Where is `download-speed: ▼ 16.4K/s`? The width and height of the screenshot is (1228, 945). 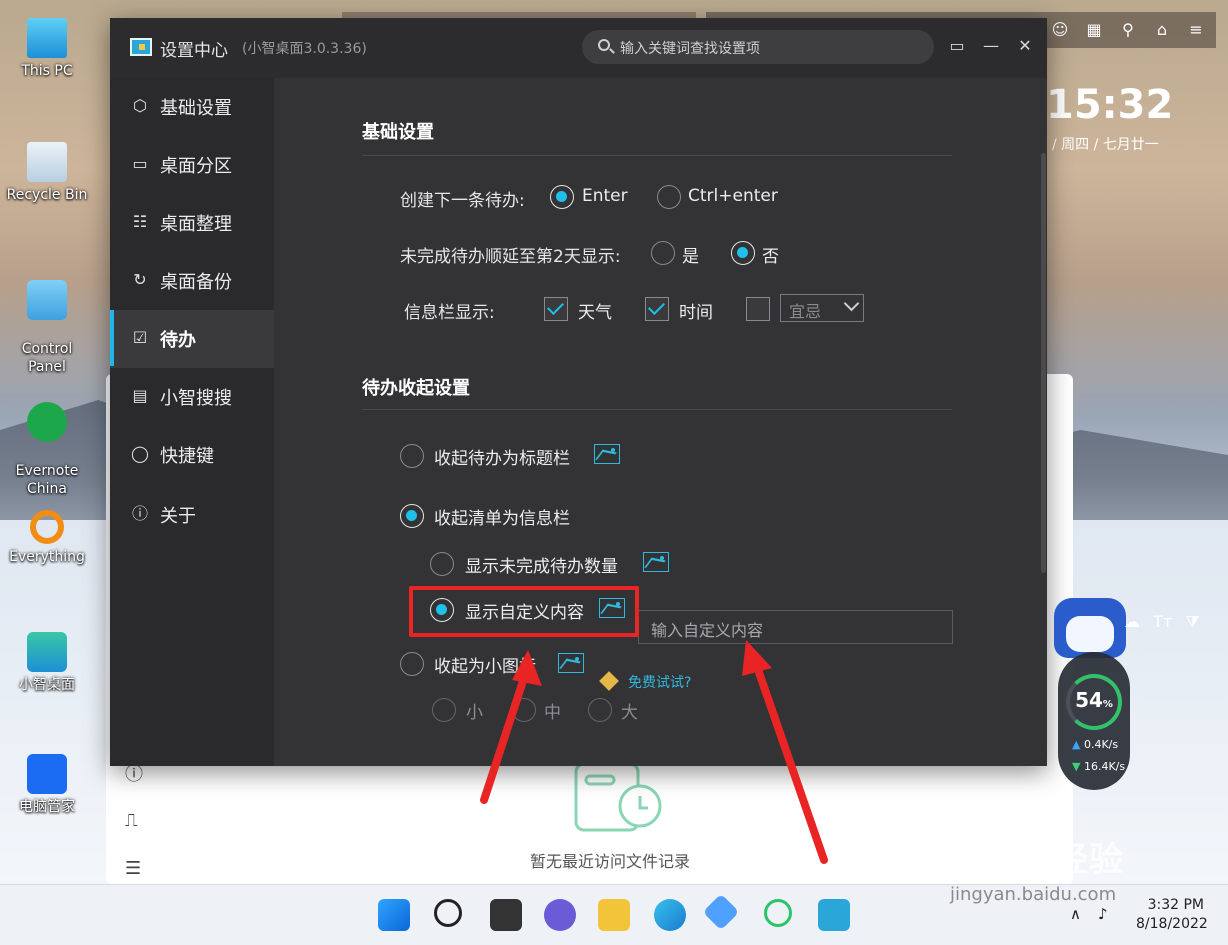
download-speed: ▼ 16.4K/s is located at coordinates (1098, 766).